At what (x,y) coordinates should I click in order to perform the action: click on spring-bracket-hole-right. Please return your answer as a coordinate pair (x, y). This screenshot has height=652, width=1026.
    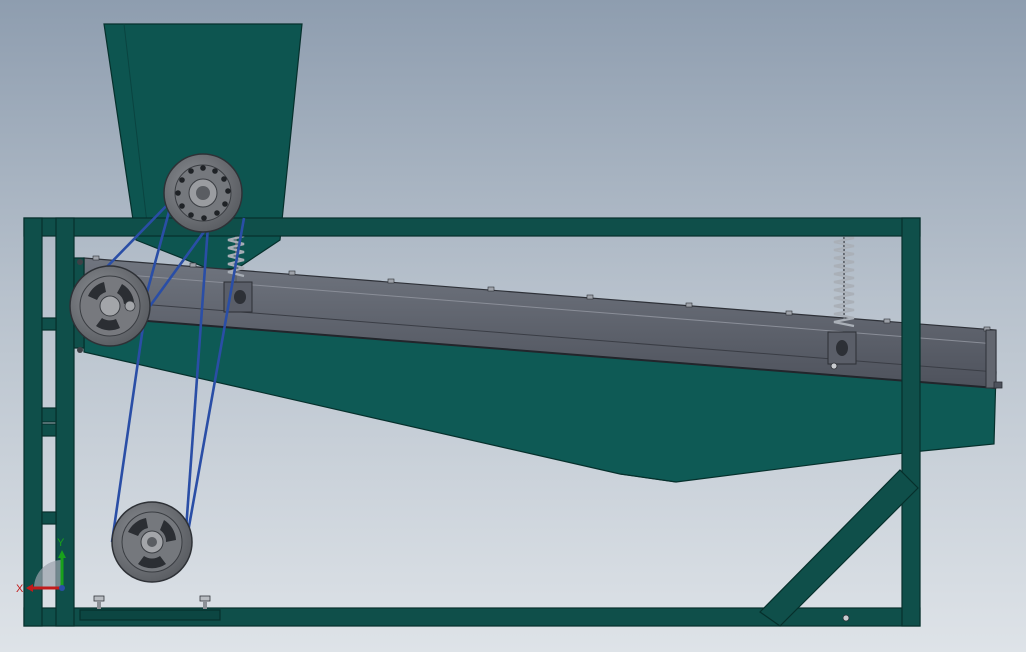
    Looking at the image, I should click on (842, 348).